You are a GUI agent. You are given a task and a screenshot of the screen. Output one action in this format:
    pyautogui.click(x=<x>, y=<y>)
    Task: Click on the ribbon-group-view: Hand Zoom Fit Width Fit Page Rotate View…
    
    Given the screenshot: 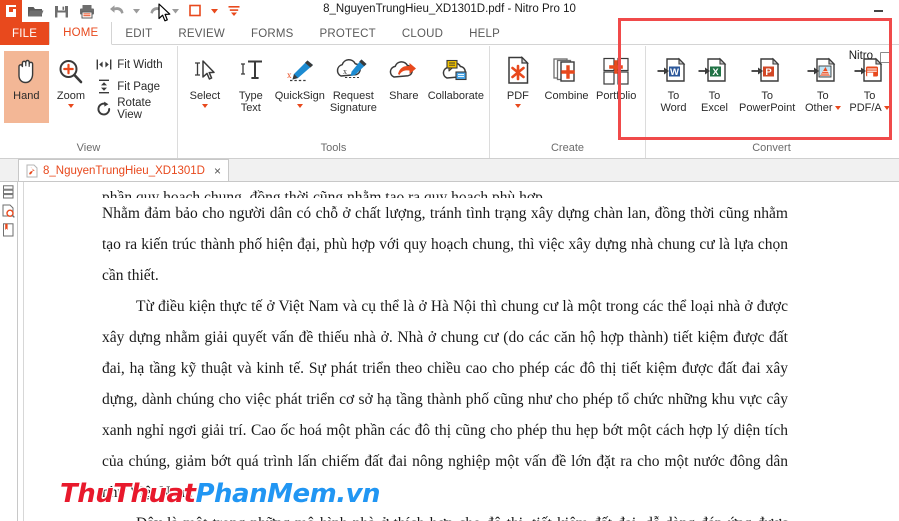 What is the action you would take?
    pyautogui.click(x=89, y=102)
    